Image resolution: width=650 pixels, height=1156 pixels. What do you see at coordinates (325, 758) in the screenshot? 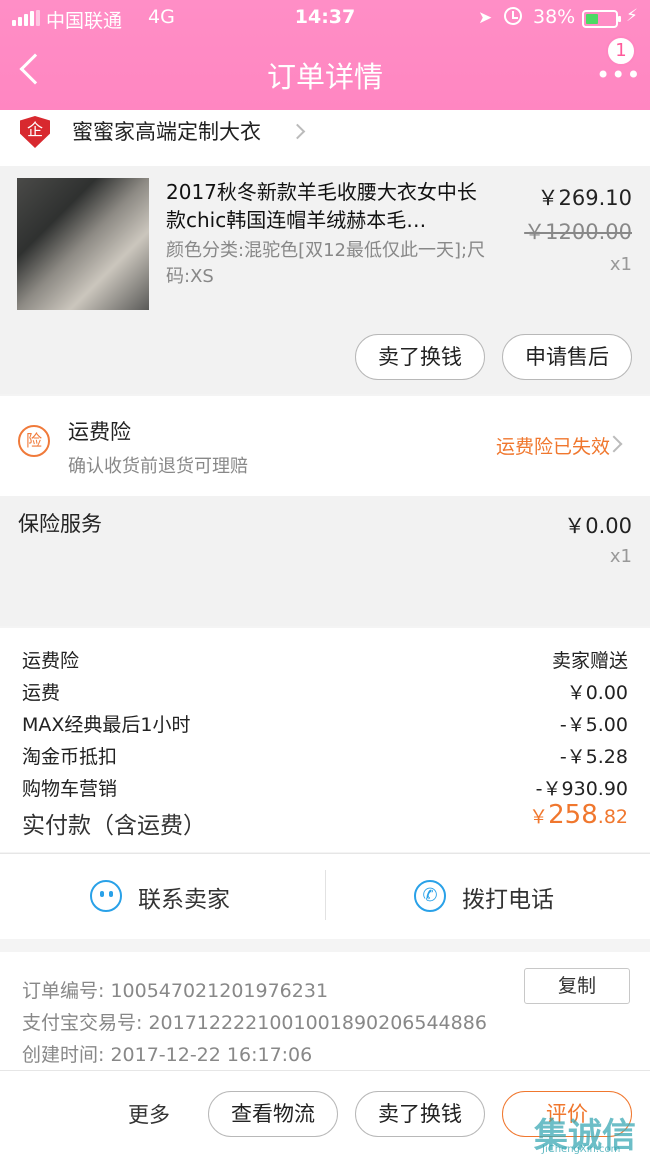
I see `summary-row: 淘金币抵扣 -￥5.28` at bounding box center [325, 758].